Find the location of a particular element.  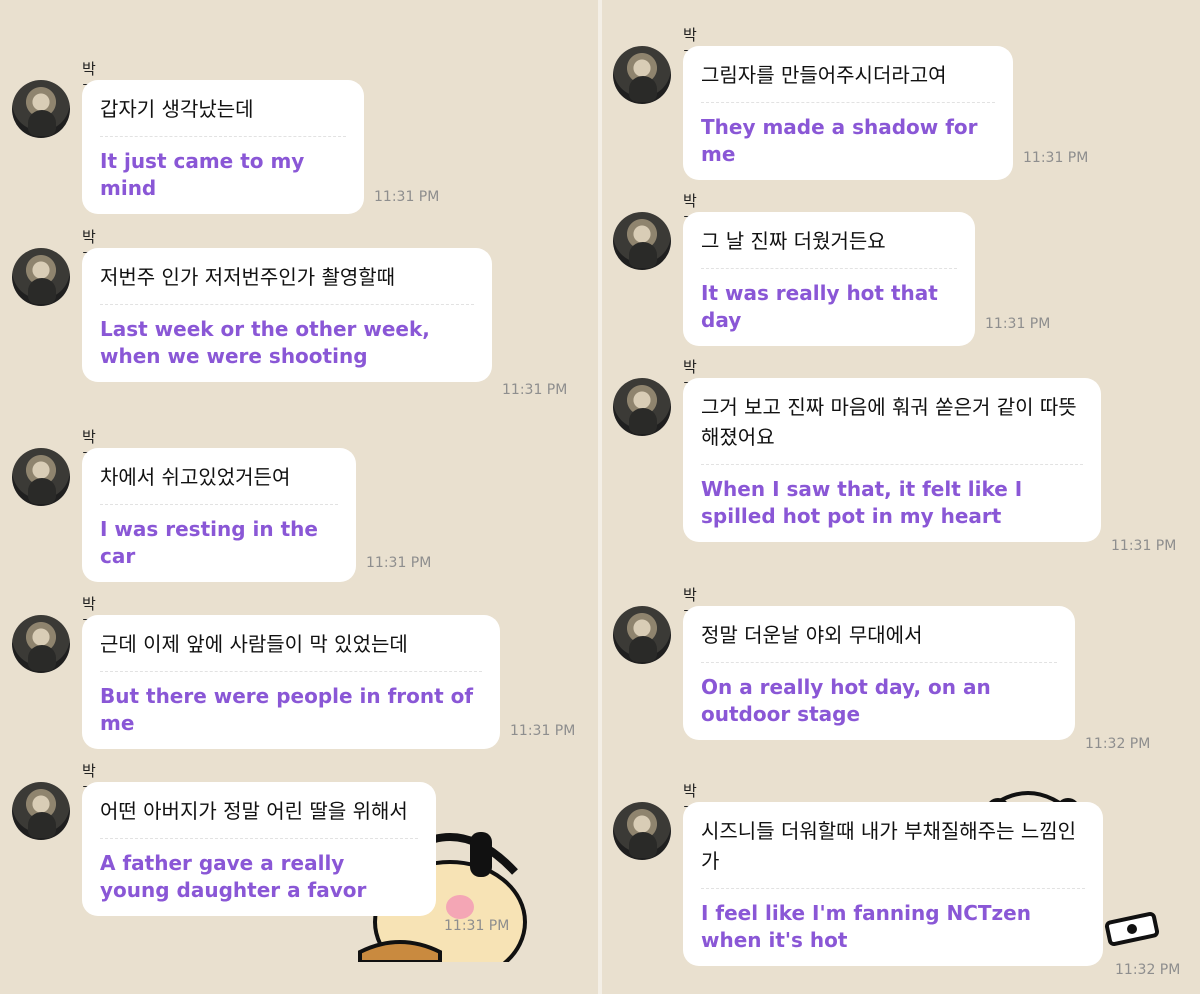

translation-text: But there were people in front of me is located at coordinates (287, 709).